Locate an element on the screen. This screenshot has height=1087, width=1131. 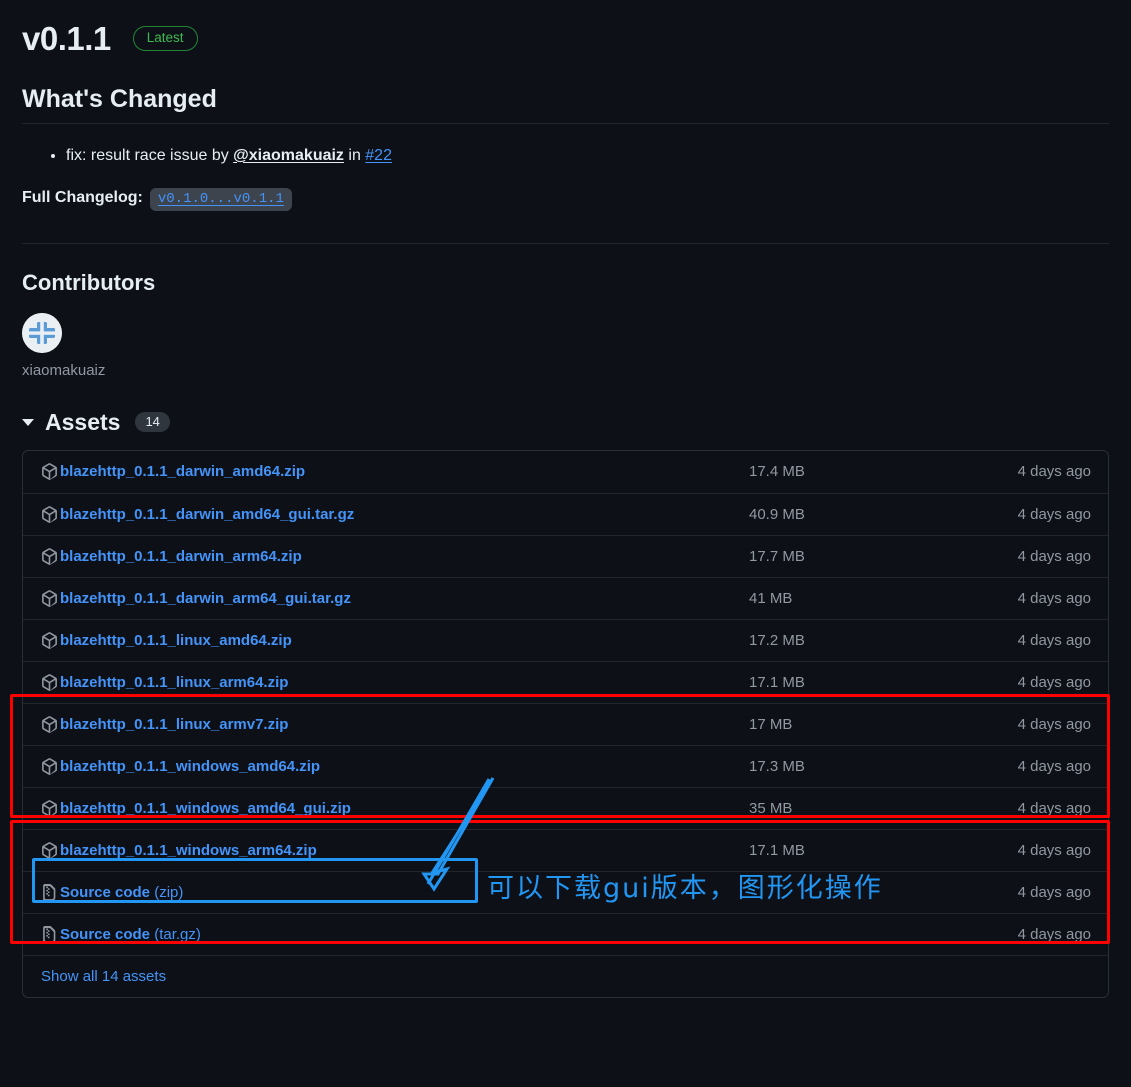
asset-file-name: blazehttp_0.1.1_windows_amd64.zip is located at coordinates (190, 766).